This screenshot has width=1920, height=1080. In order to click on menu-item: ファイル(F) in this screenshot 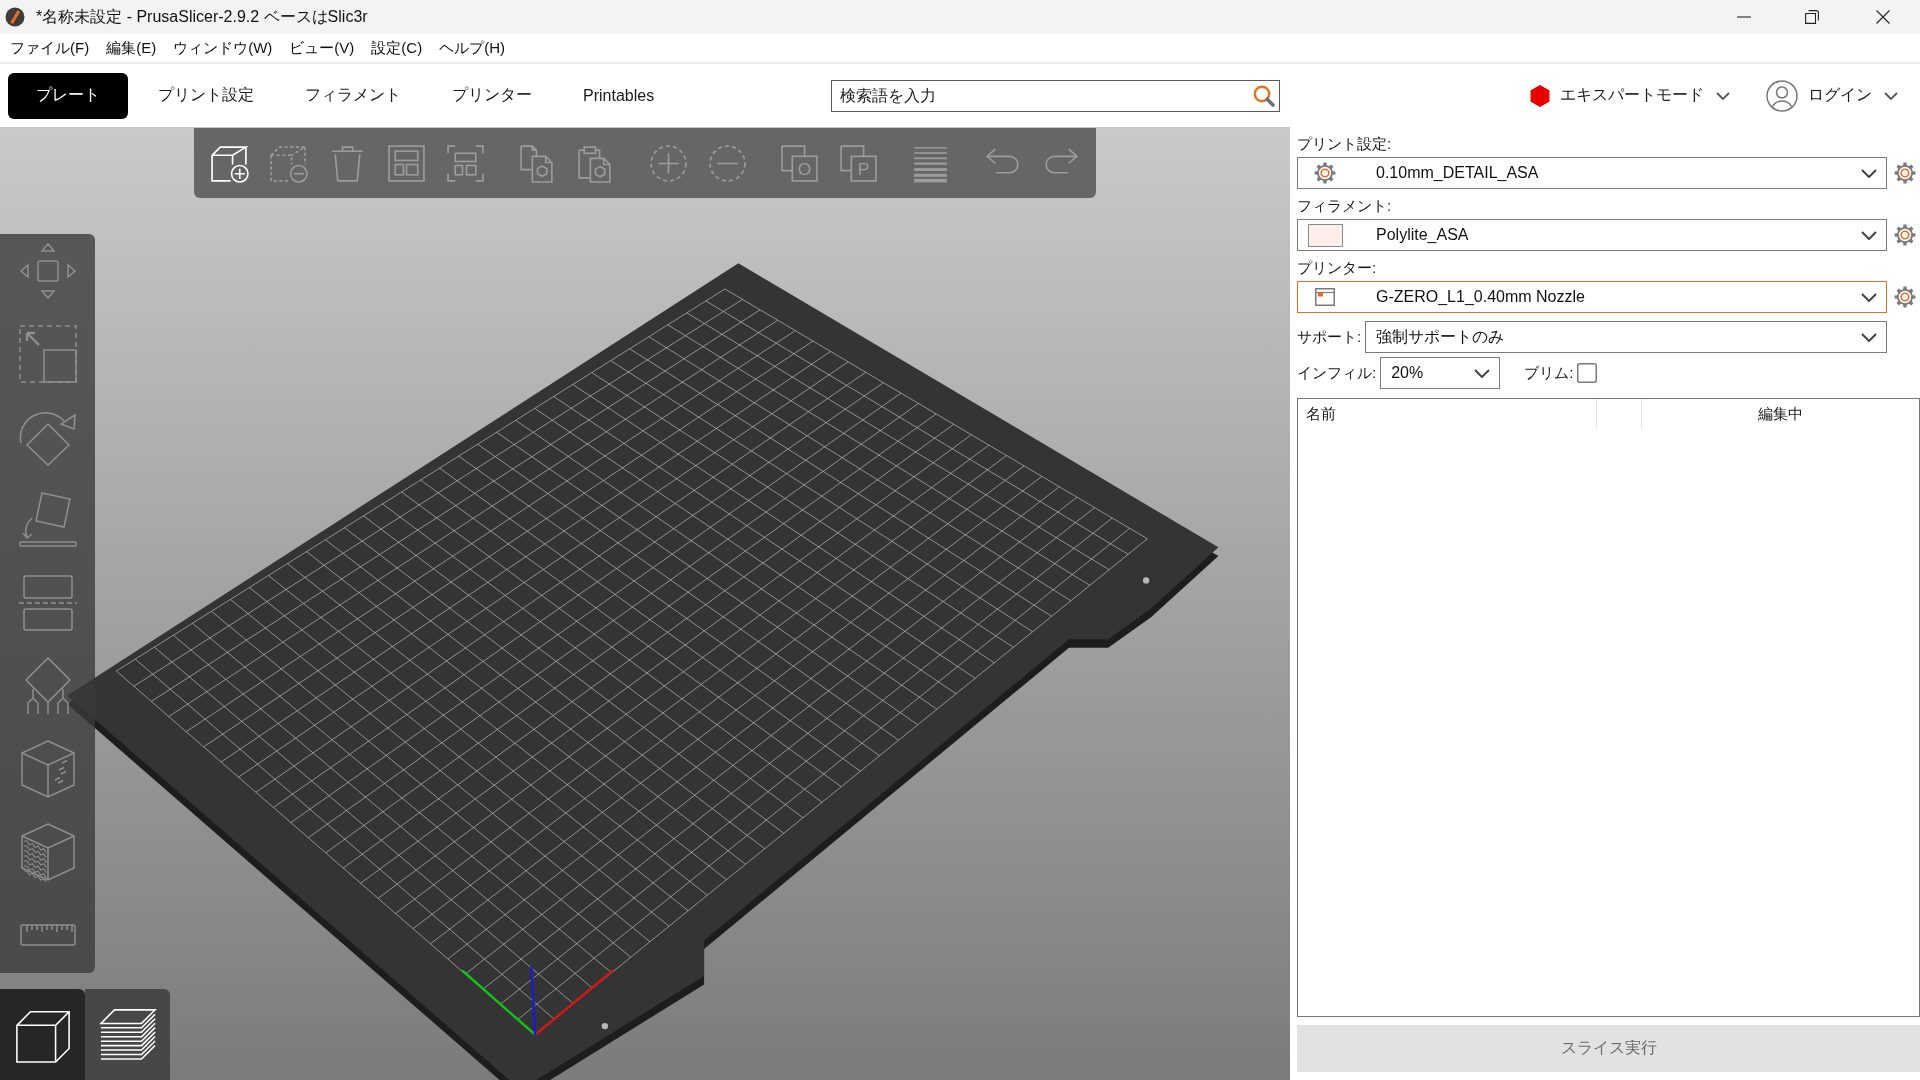, I will do `click(50, 48)`.